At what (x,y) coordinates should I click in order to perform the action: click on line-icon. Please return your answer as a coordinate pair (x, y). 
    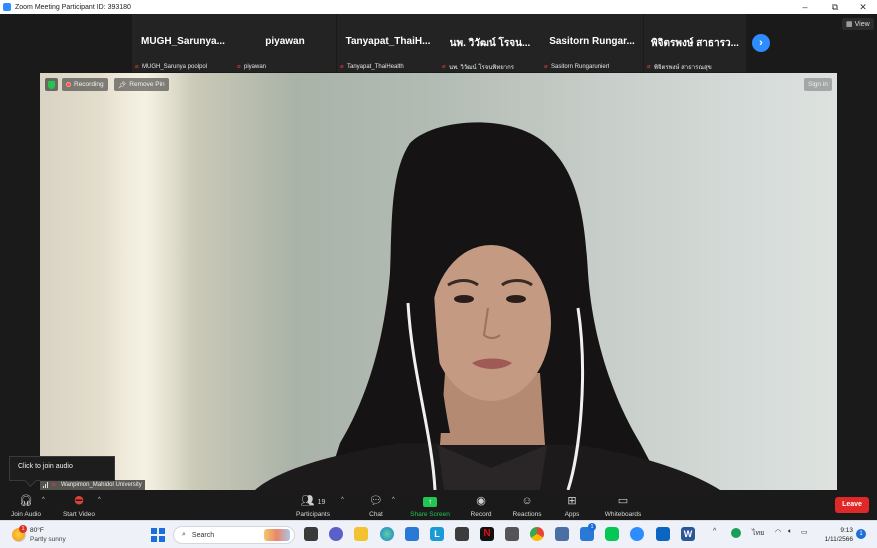
    Looking at the image, I should click on (612, 534).